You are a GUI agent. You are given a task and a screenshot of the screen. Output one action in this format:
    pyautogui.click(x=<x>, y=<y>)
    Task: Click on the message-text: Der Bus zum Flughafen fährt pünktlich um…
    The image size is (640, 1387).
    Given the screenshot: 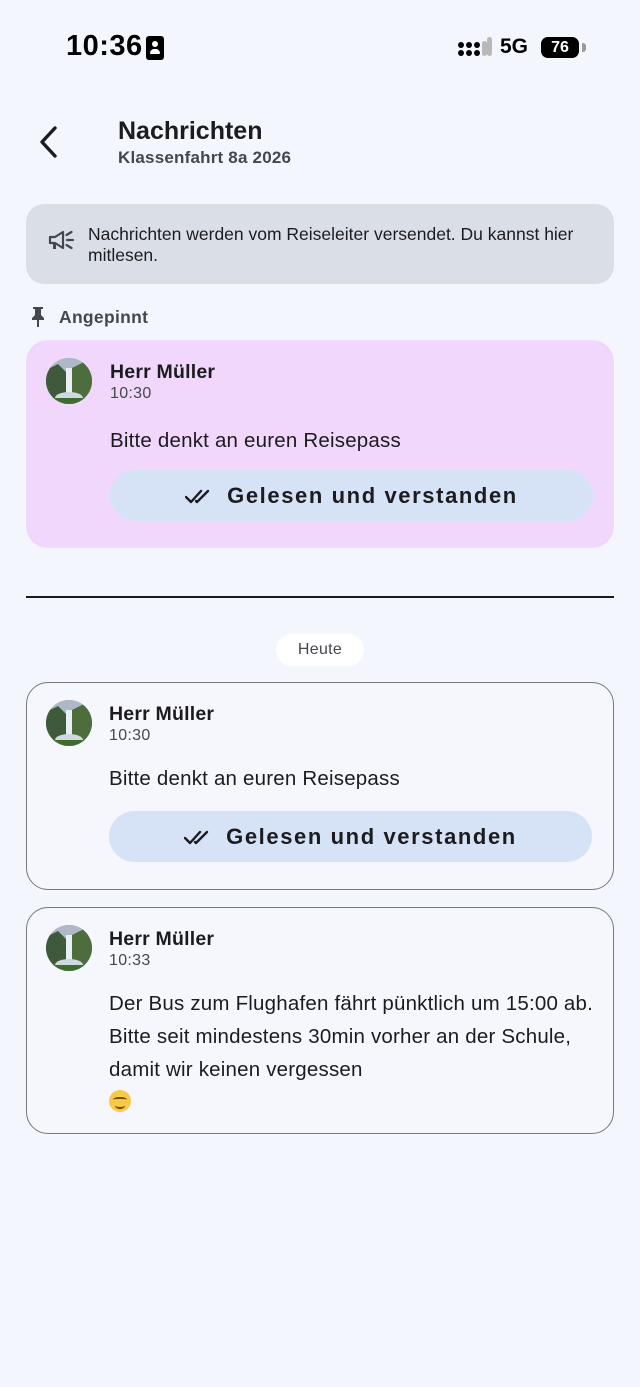 What is the action you would take?
    pyautogui.click(x=354, y=1053)
    